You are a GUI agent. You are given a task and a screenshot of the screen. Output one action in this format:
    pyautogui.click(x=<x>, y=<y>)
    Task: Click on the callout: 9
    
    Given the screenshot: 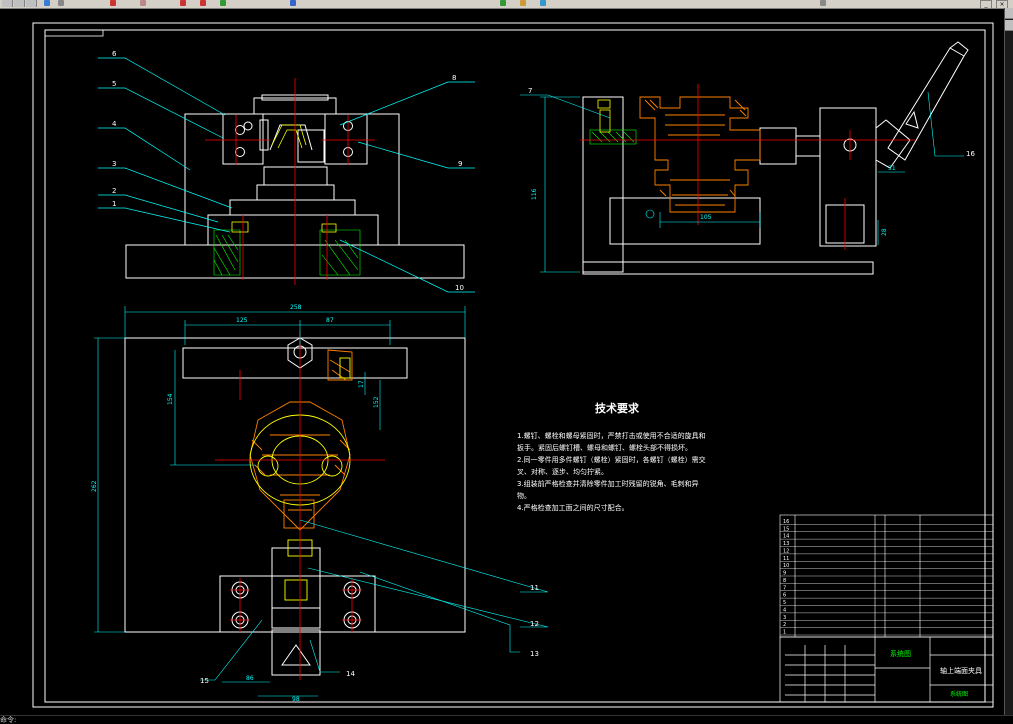 What is the action you would take?
    pyautogui.click(x=460, y=164)
    